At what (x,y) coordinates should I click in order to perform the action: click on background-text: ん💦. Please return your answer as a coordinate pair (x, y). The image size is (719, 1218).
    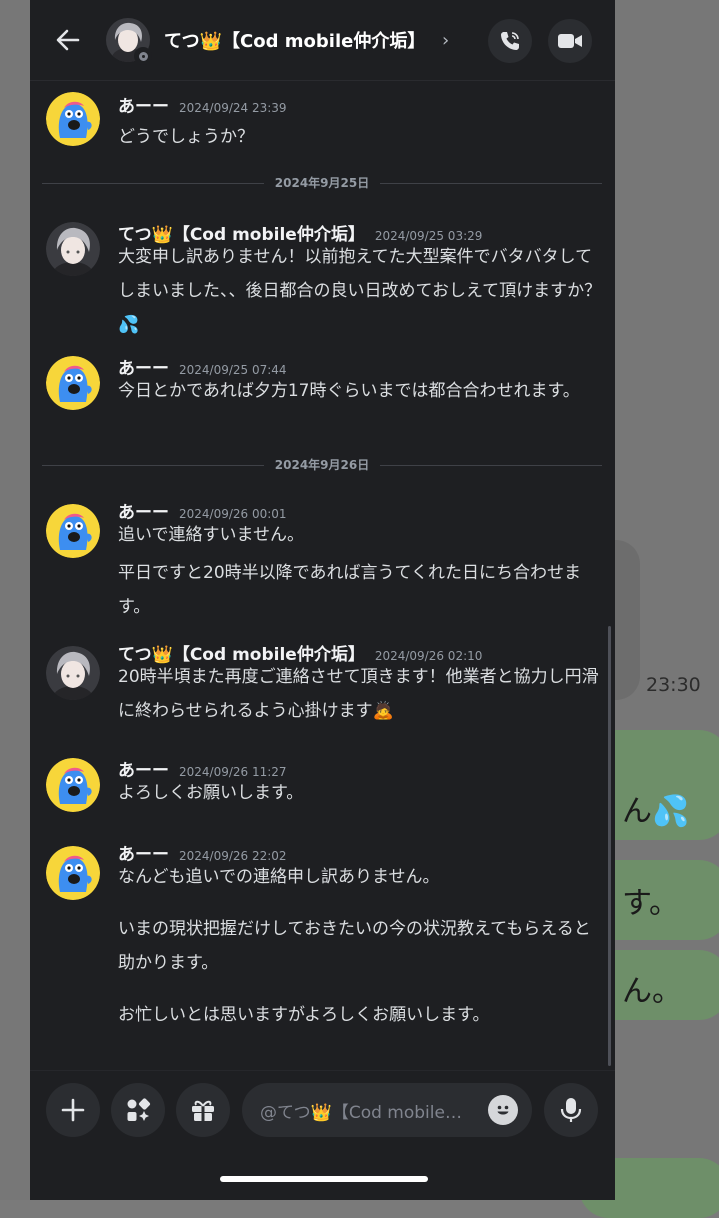
    Looking at the image, I should click on (656, 811).